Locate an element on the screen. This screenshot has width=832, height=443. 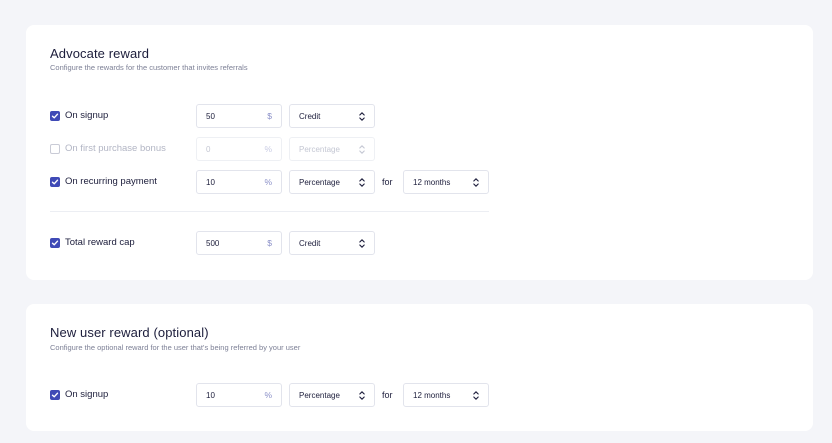
on-signup-type-select: Credit is located at coordinates (332, 116).